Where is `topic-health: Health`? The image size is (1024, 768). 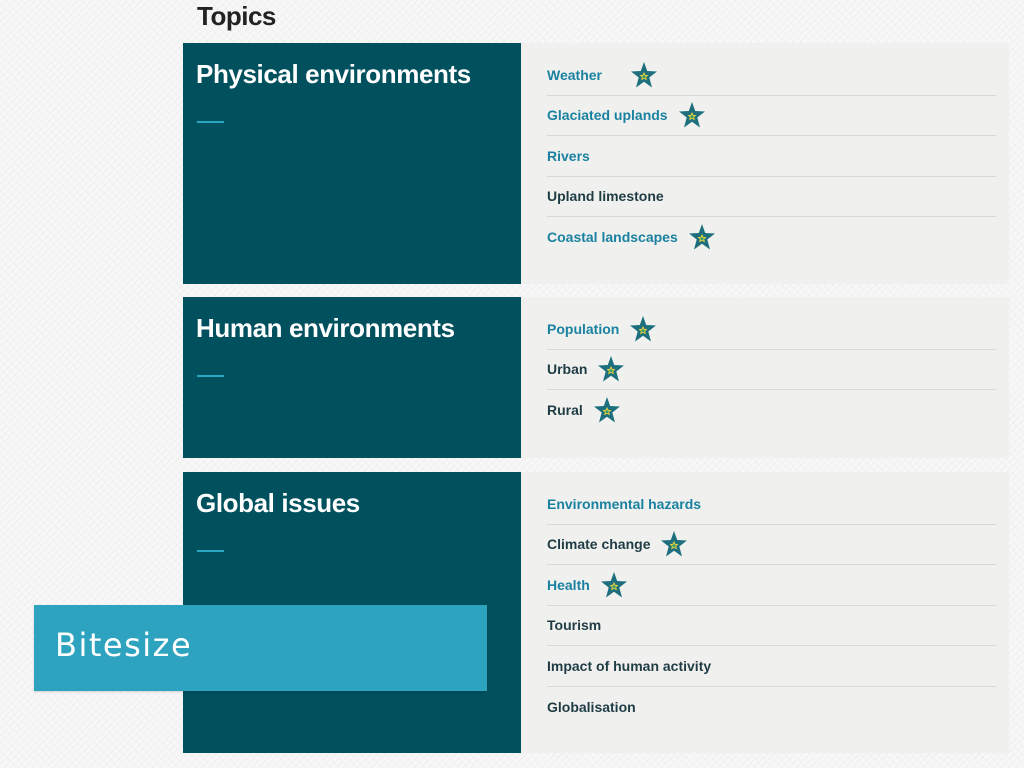 topic-health: Health is located at coordinates (771, 585).